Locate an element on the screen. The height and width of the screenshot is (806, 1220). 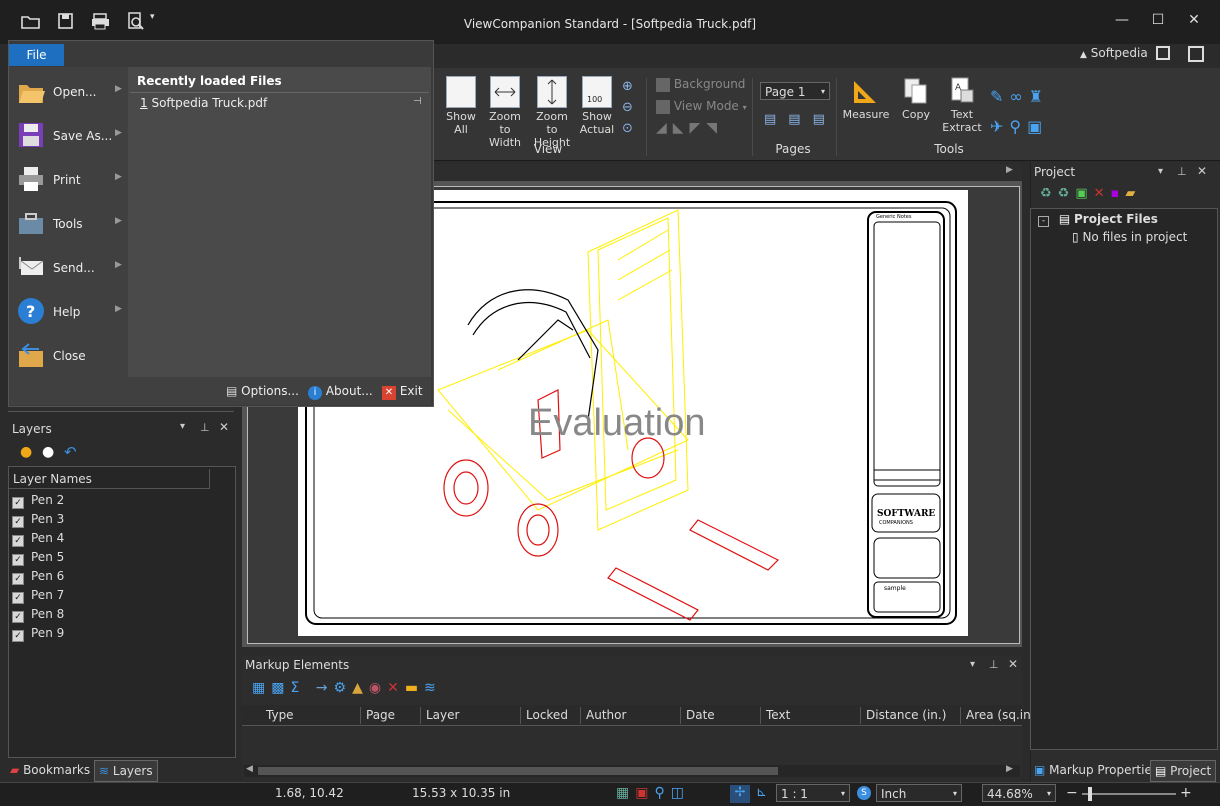
user-menu: ▲ Softpedia is located at coordinates (1114, 53).